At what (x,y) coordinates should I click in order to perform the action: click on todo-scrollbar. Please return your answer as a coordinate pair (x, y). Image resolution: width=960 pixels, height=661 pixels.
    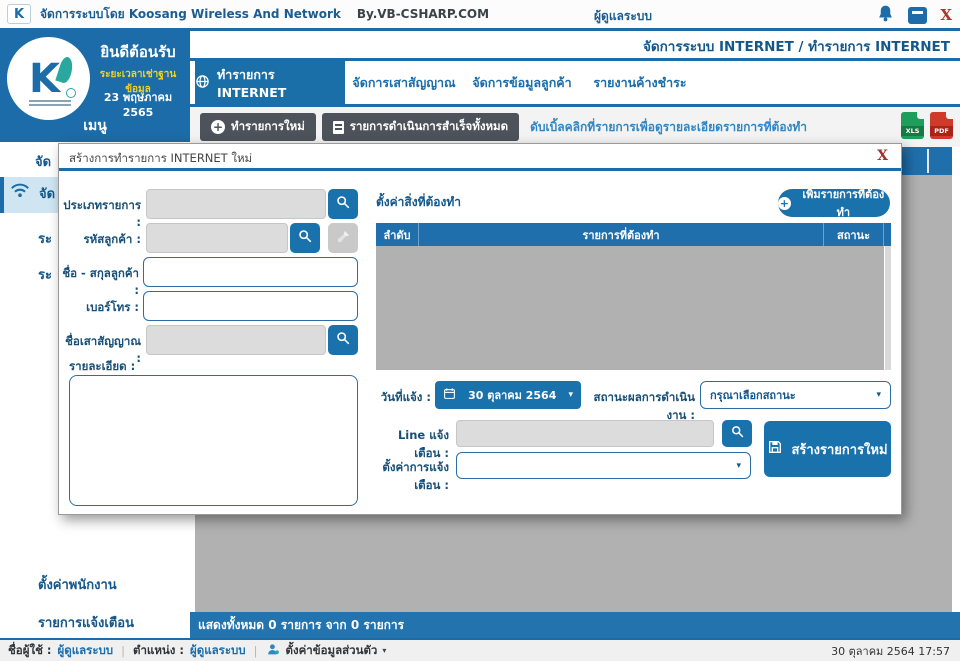
    Looking at the image, I should click on (887, 308).